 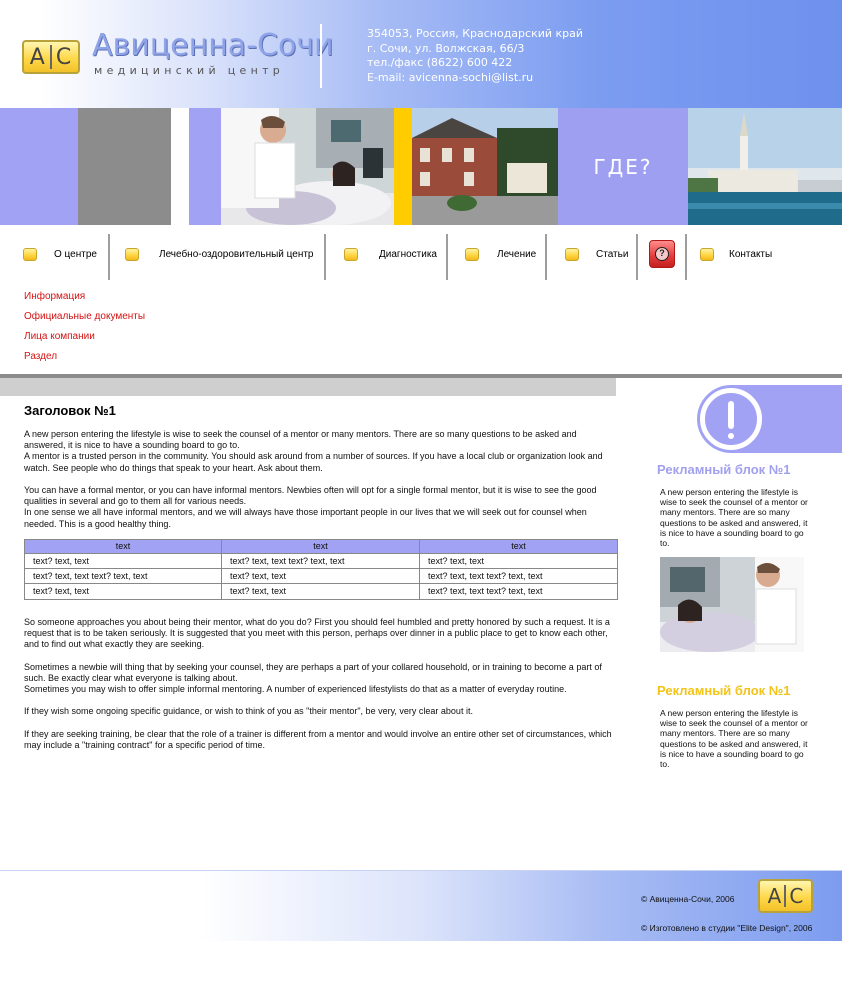 I want to click on header-divider, so click(x=321, y=56).